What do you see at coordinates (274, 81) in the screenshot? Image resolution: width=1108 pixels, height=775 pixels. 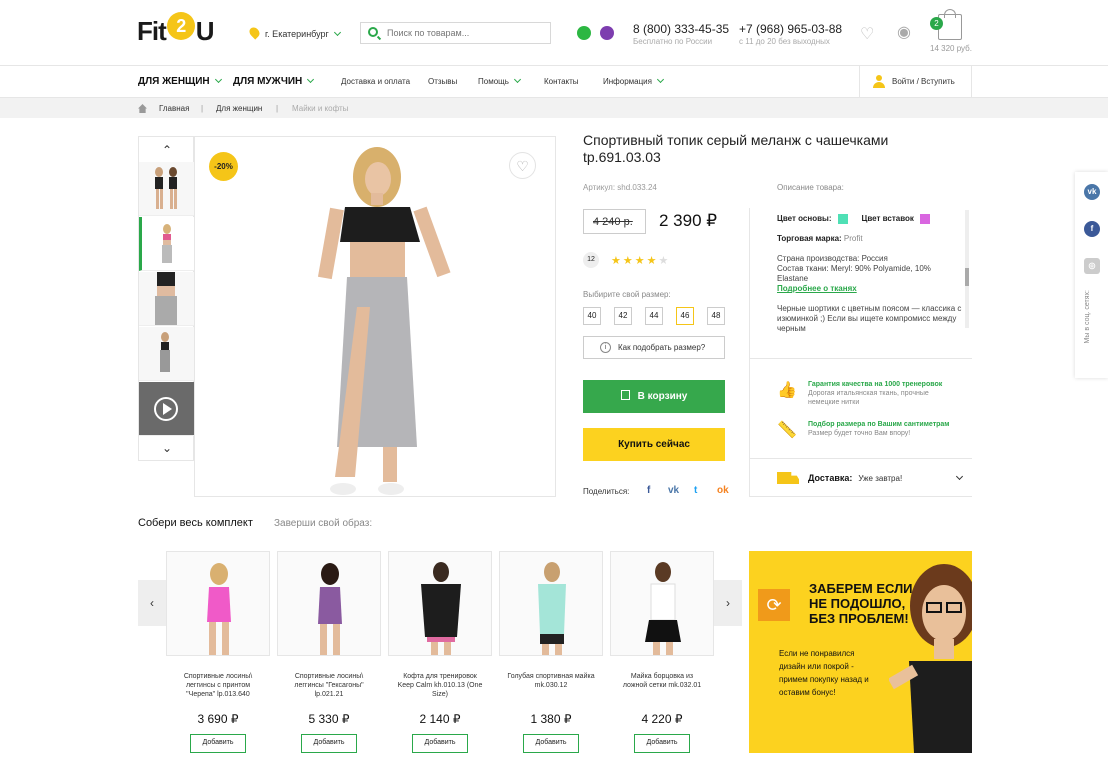 I see `nav-men: ДЛЯ МУЖЧИН` at bounding box center [274, 81].